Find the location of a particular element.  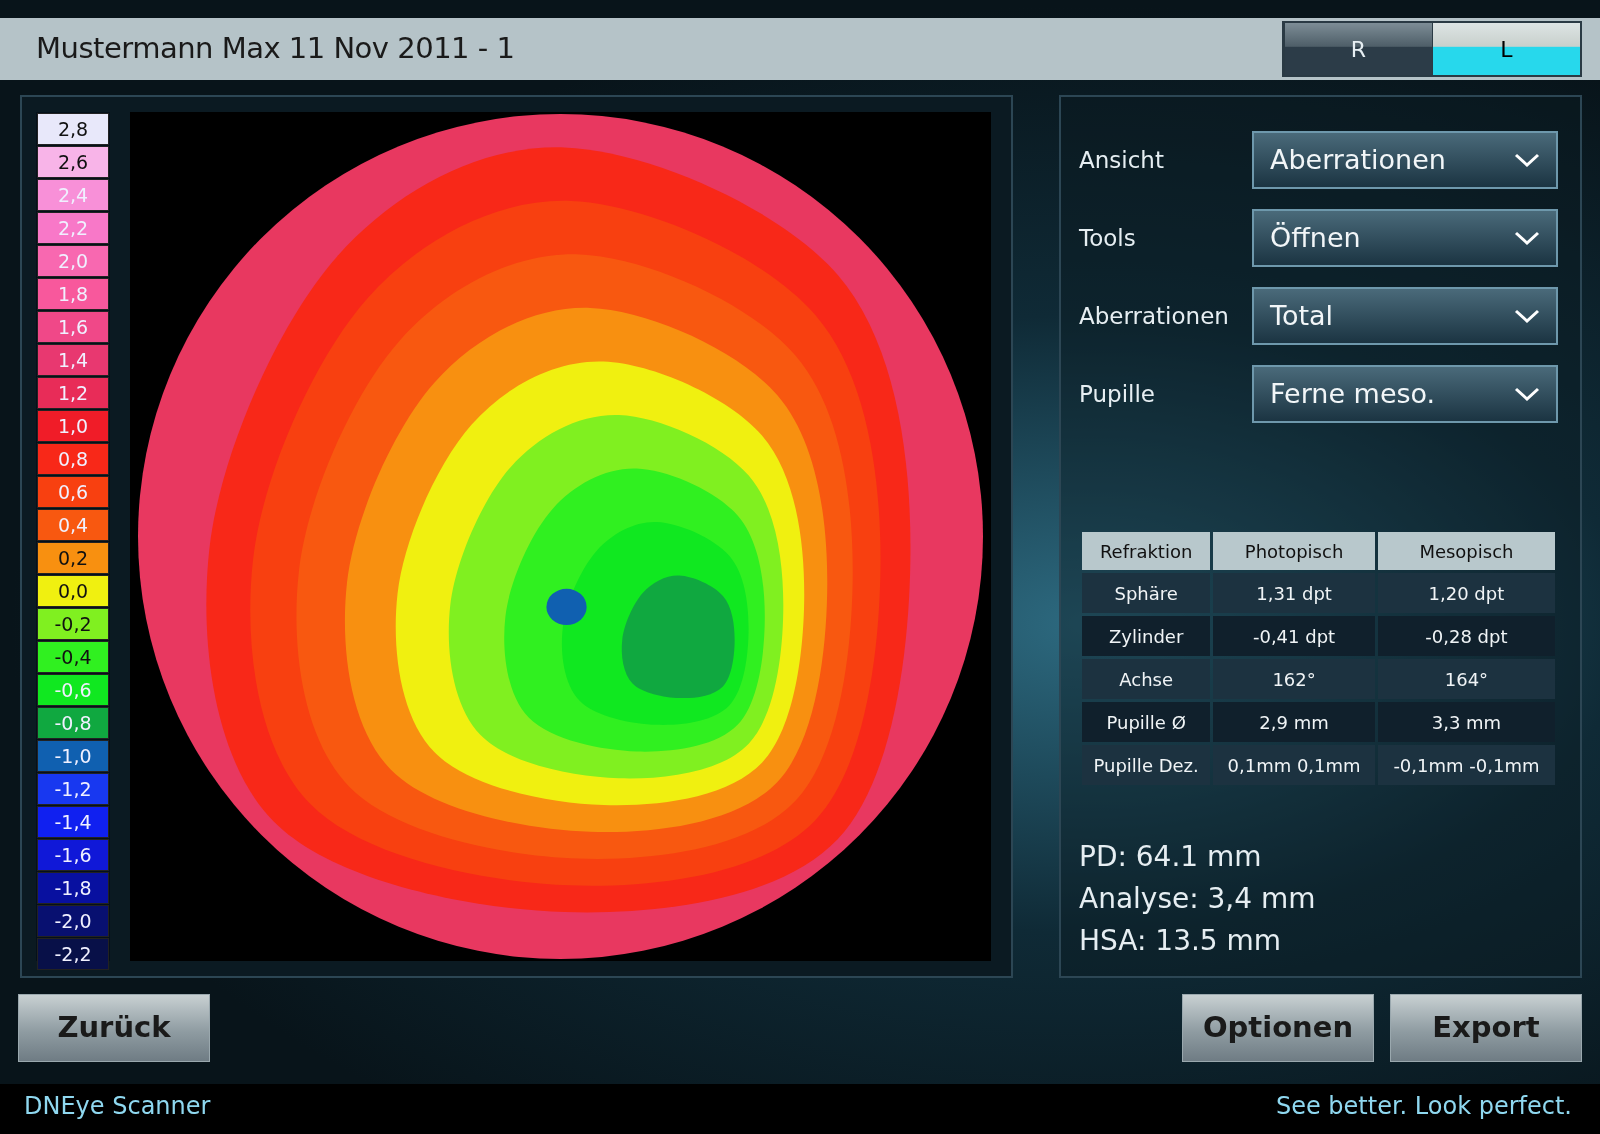

scale-swatch: 1,4 is located at coordinates (73, 360).